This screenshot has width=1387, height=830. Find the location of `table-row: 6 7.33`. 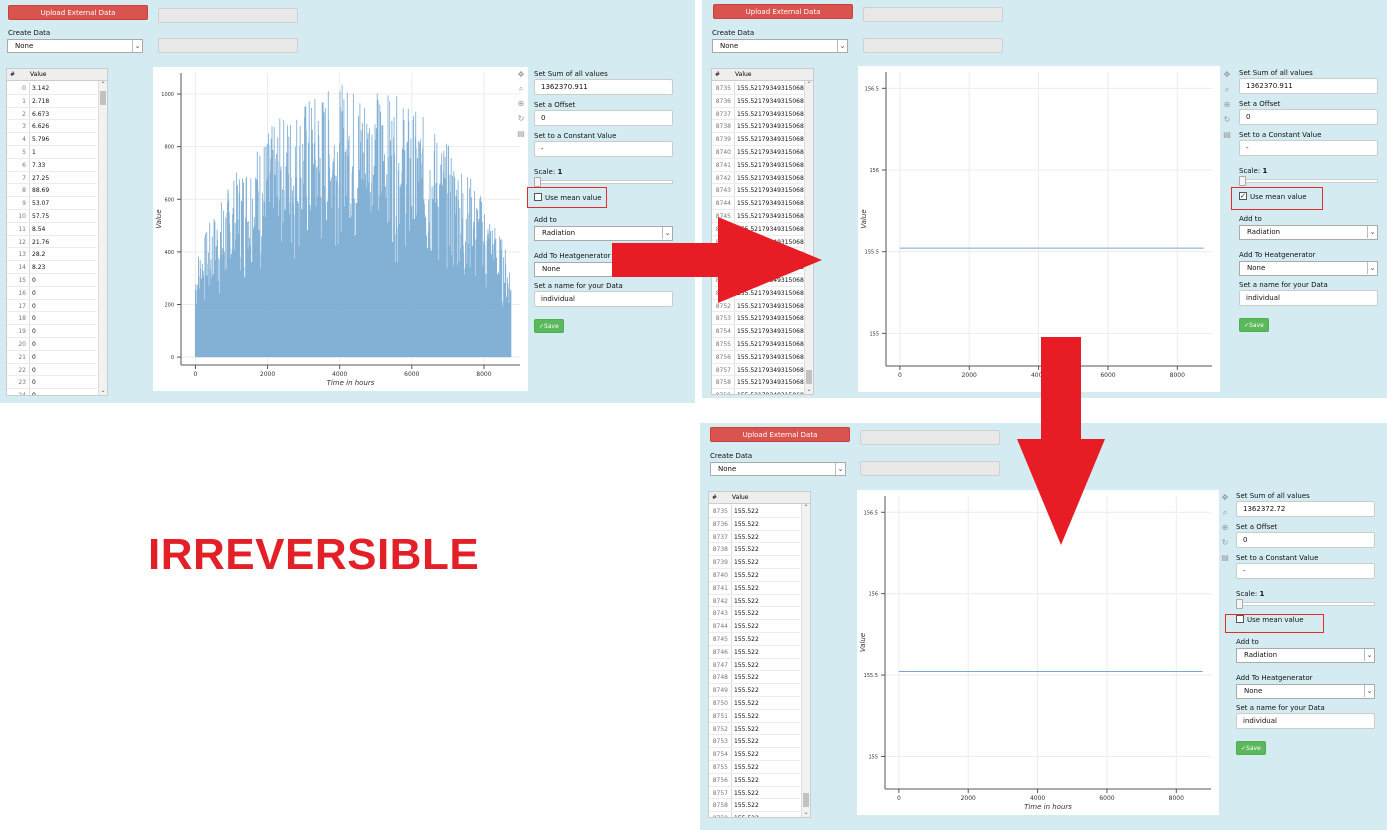

table-row: 6 7.33 is located at coordinates (52, 165).